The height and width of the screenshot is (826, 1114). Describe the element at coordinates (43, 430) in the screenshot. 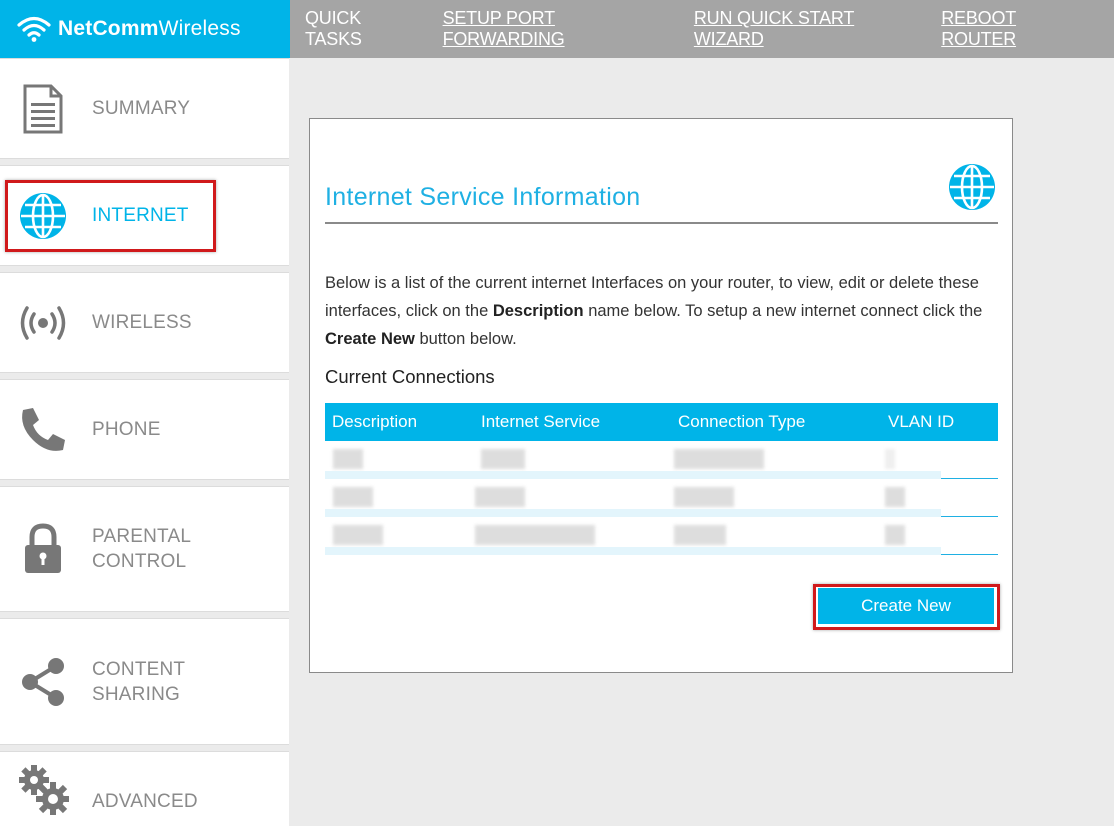

I see `phone-icon` at that location.